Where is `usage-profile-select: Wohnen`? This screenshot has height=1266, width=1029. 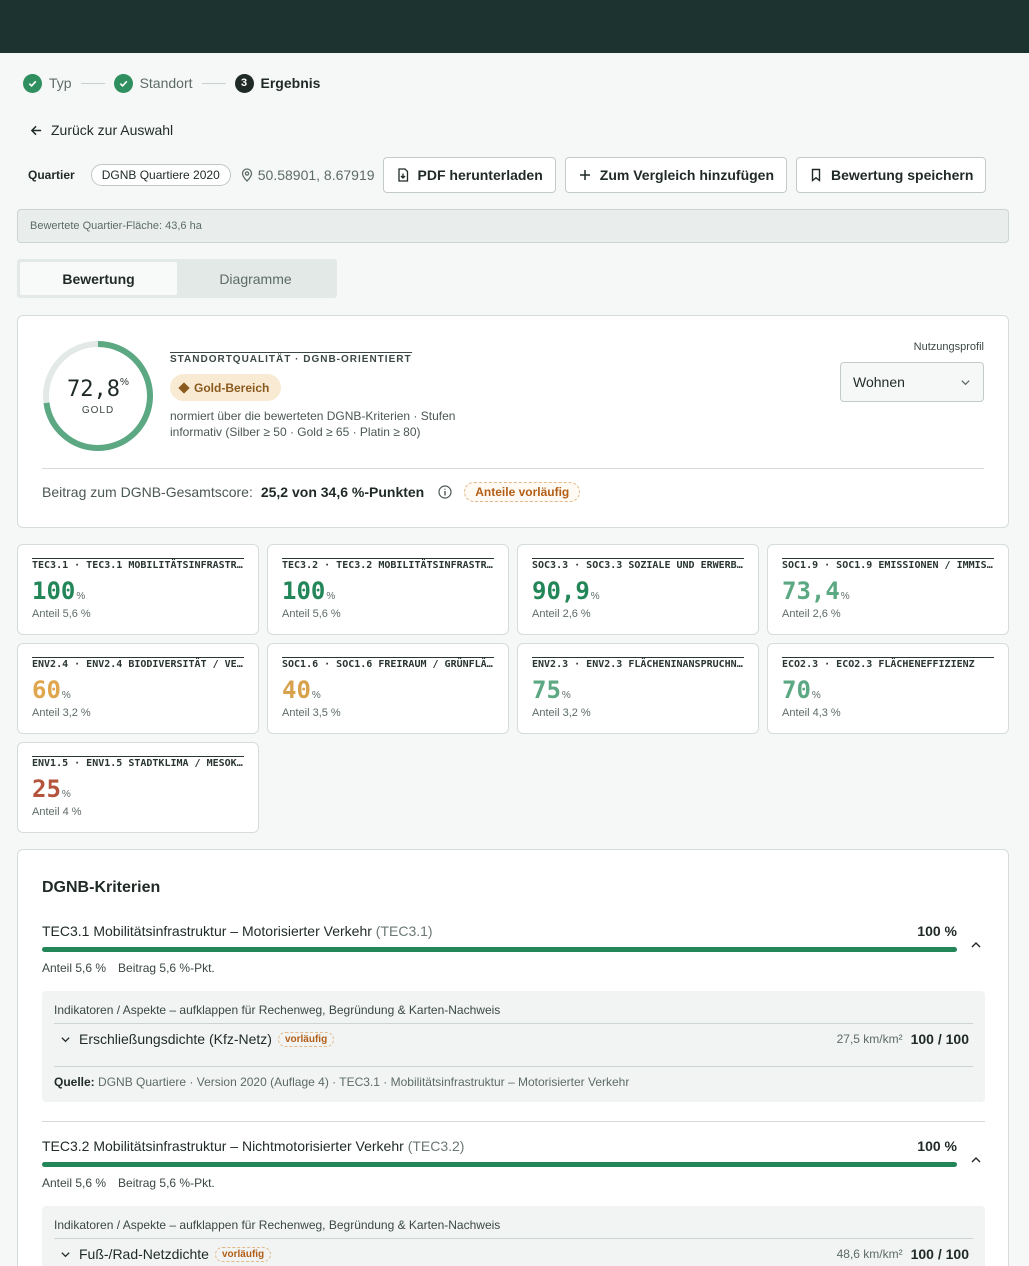
usage-profile-select: Wohnen is located at coordinates (912, 382).